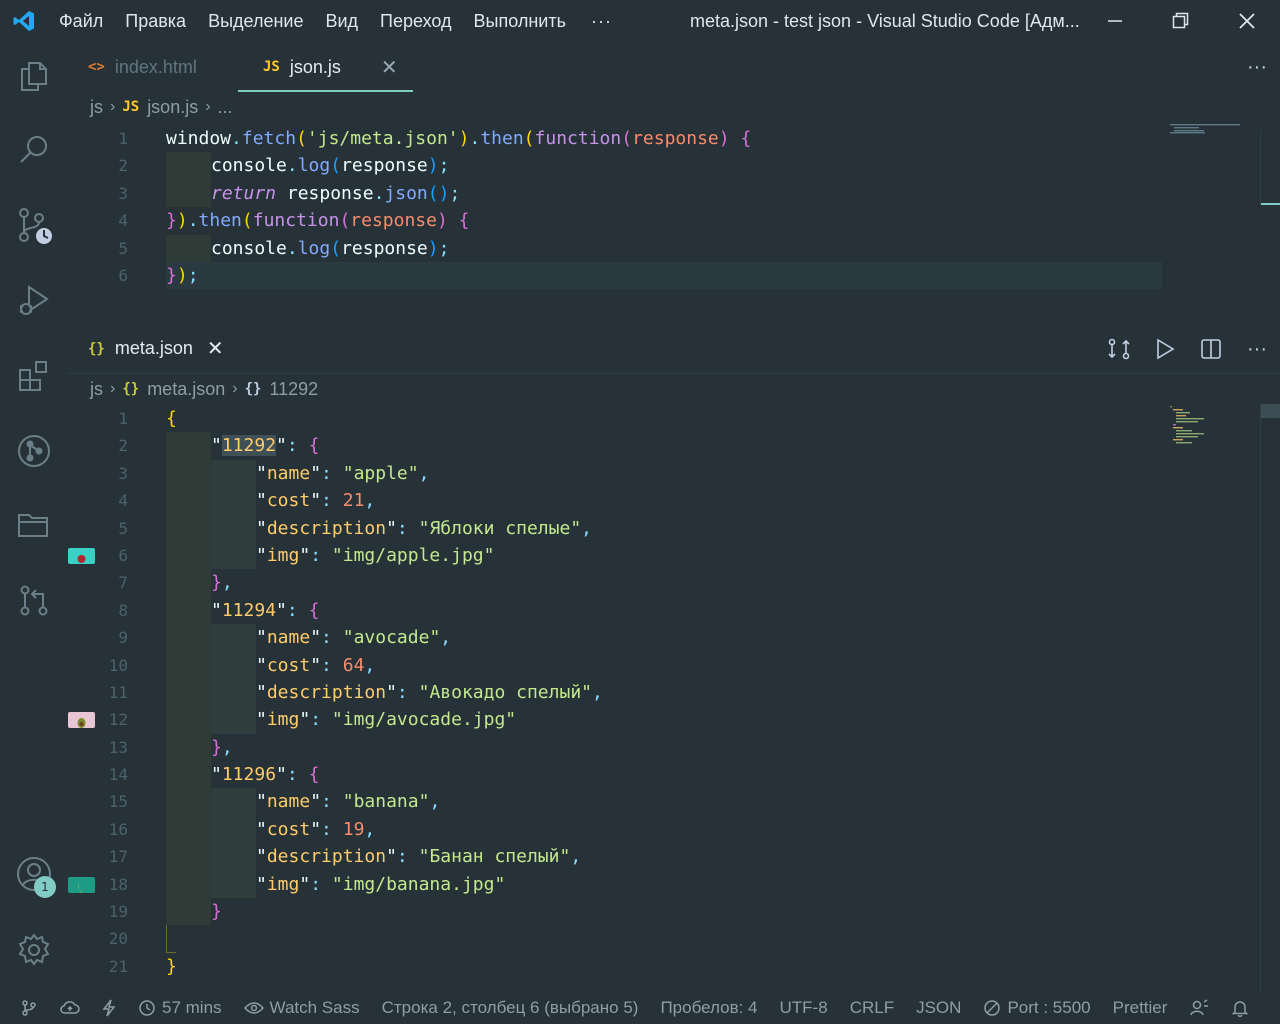  I want to click on activity-bar: 1, so click(34, 517).